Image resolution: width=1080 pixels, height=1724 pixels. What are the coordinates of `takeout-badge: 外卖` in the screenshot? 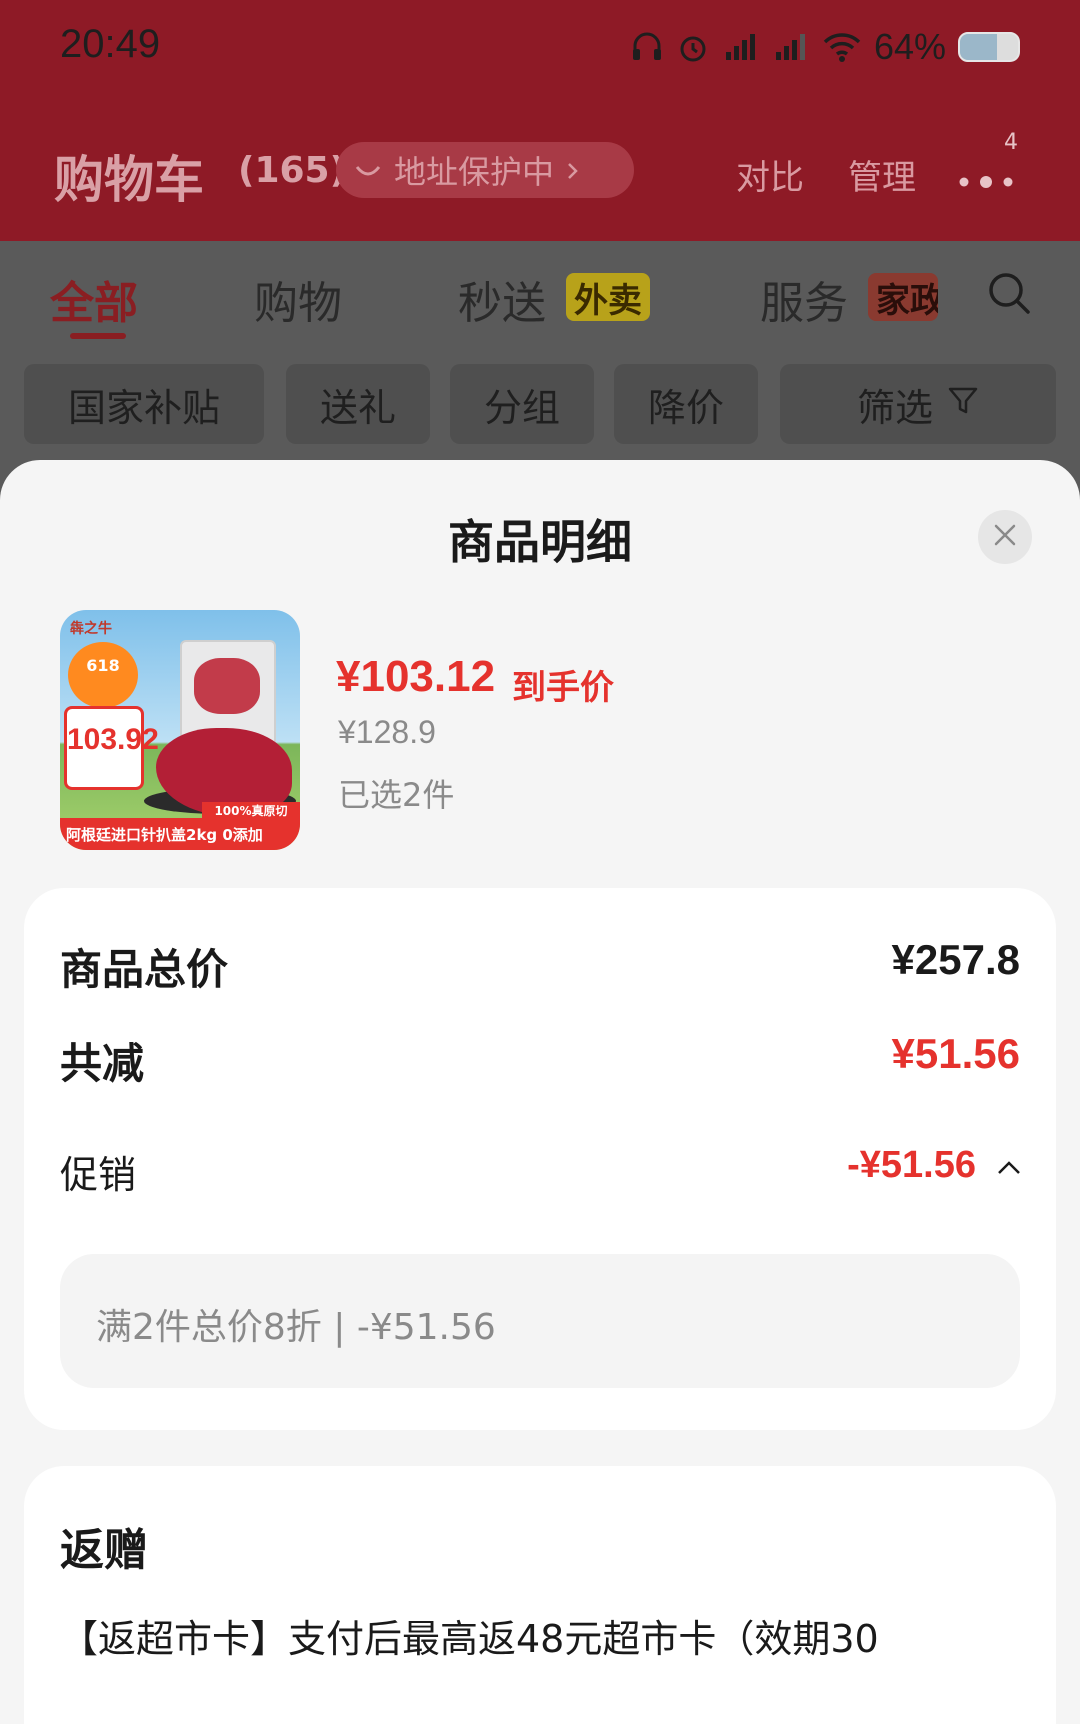 It's located at (608, 297).